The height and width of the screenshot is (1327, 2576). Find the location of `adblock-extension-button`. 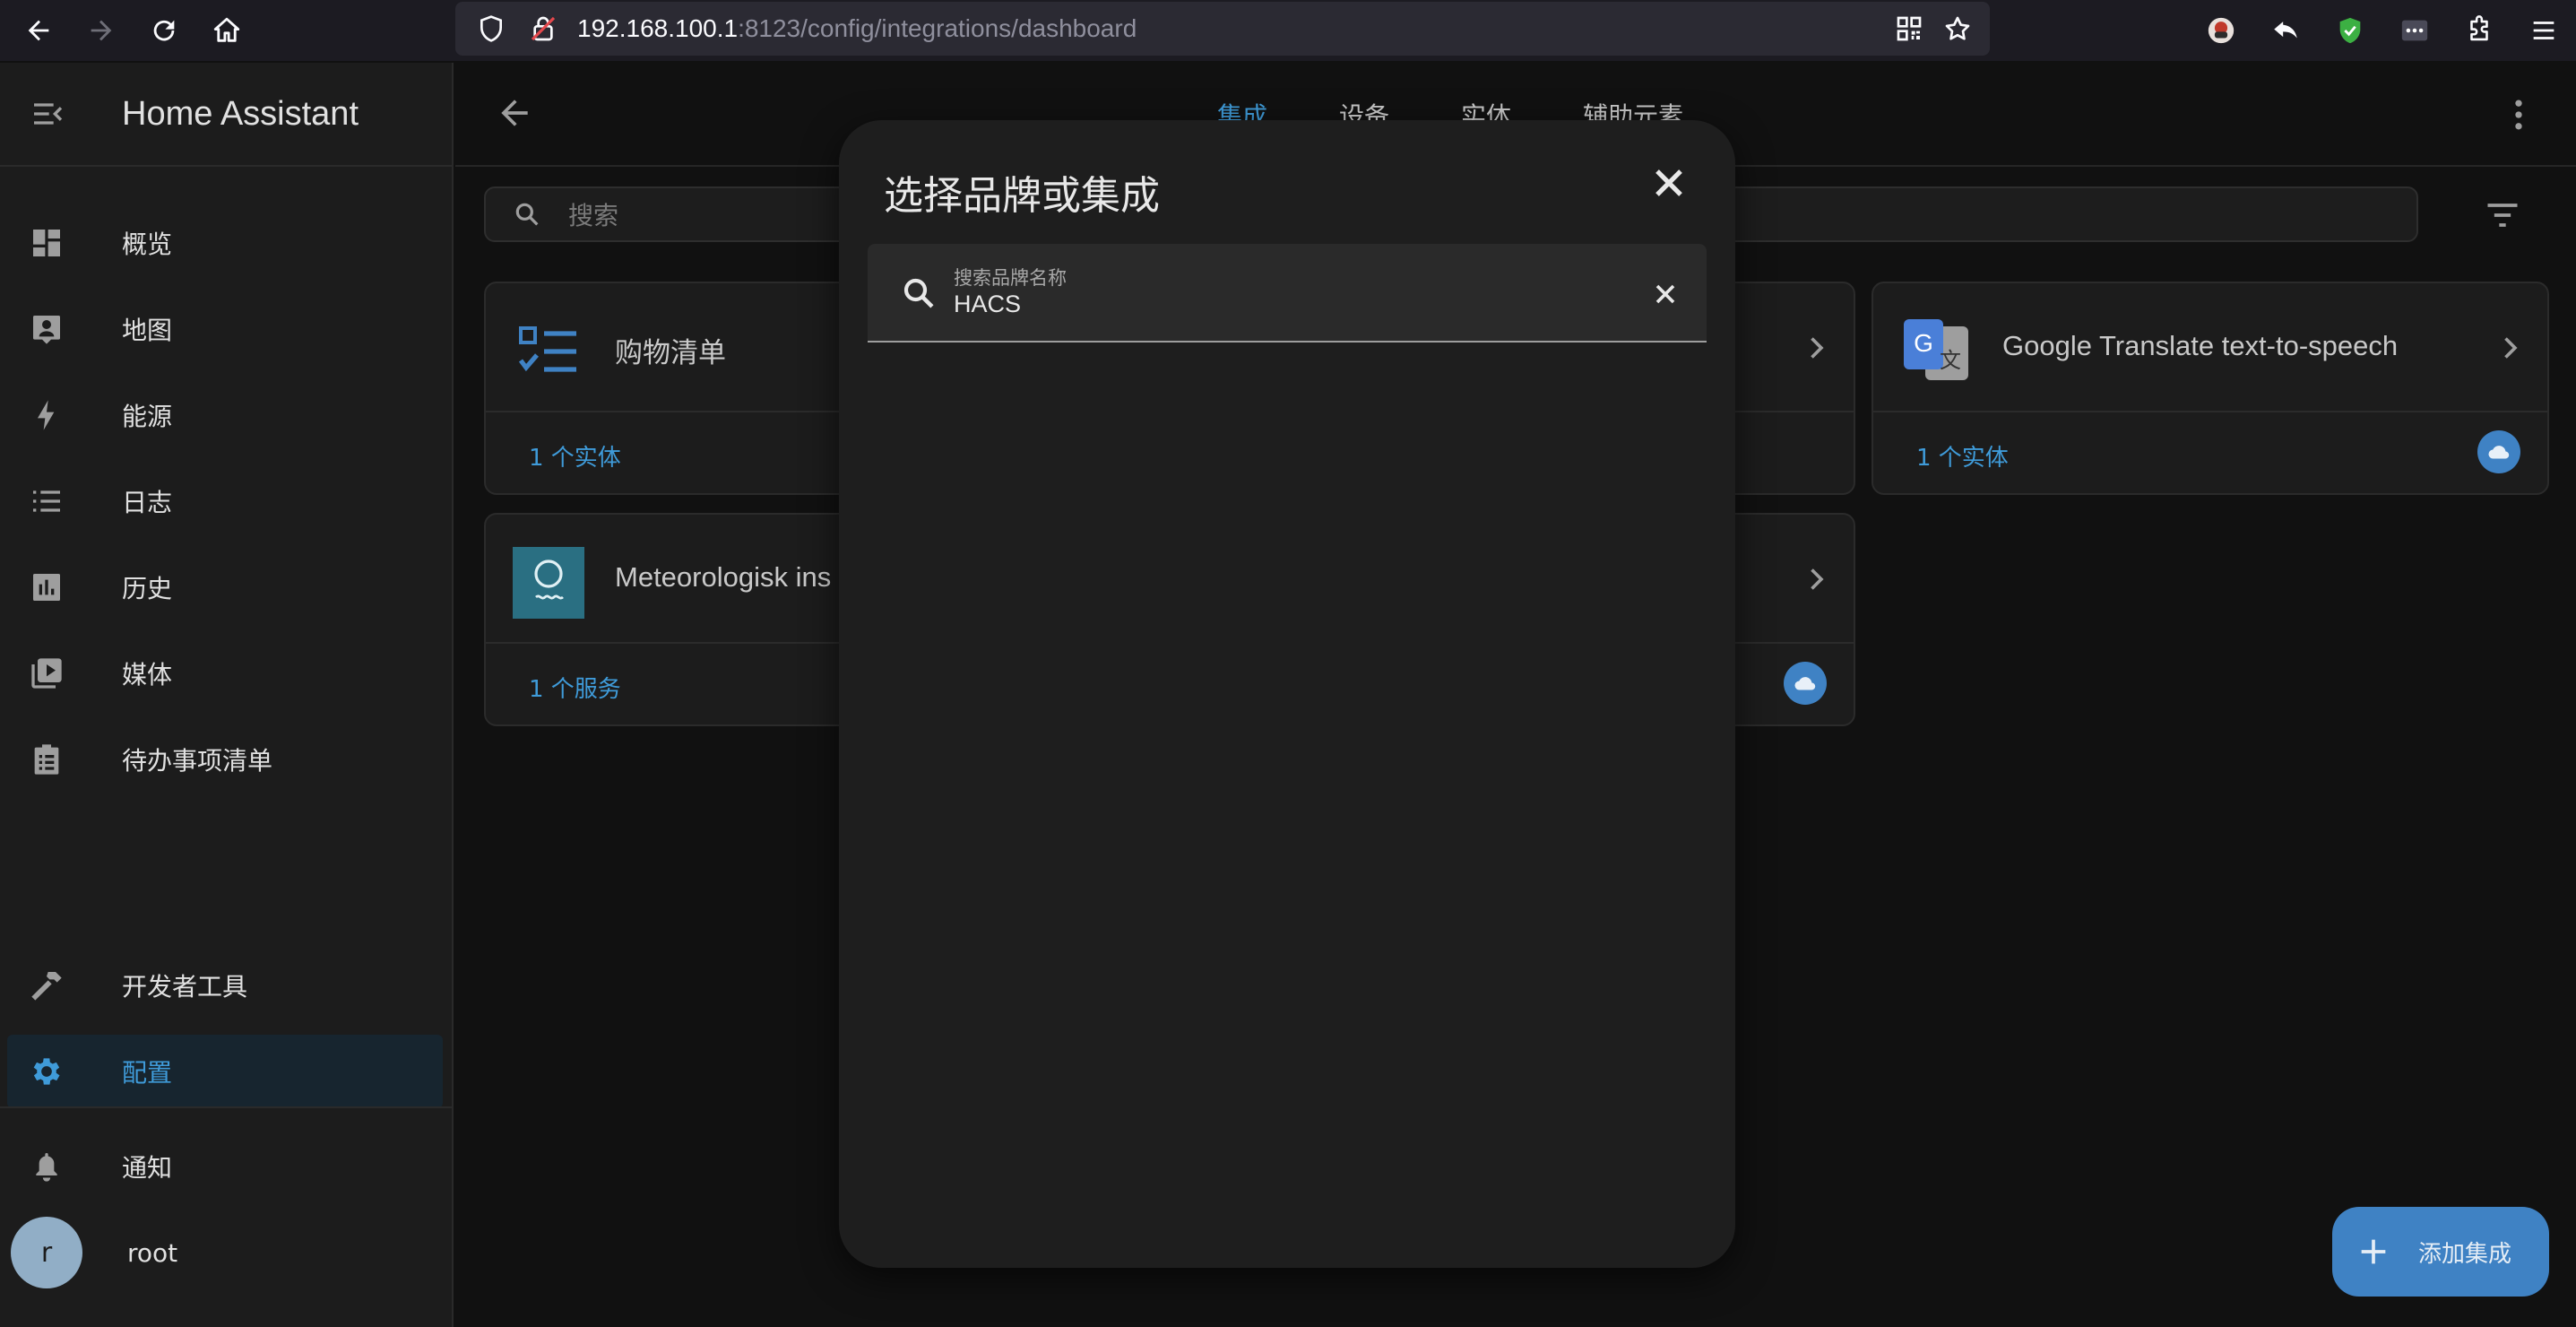

adblock-extension-button is located at coordinates (2350, 30).